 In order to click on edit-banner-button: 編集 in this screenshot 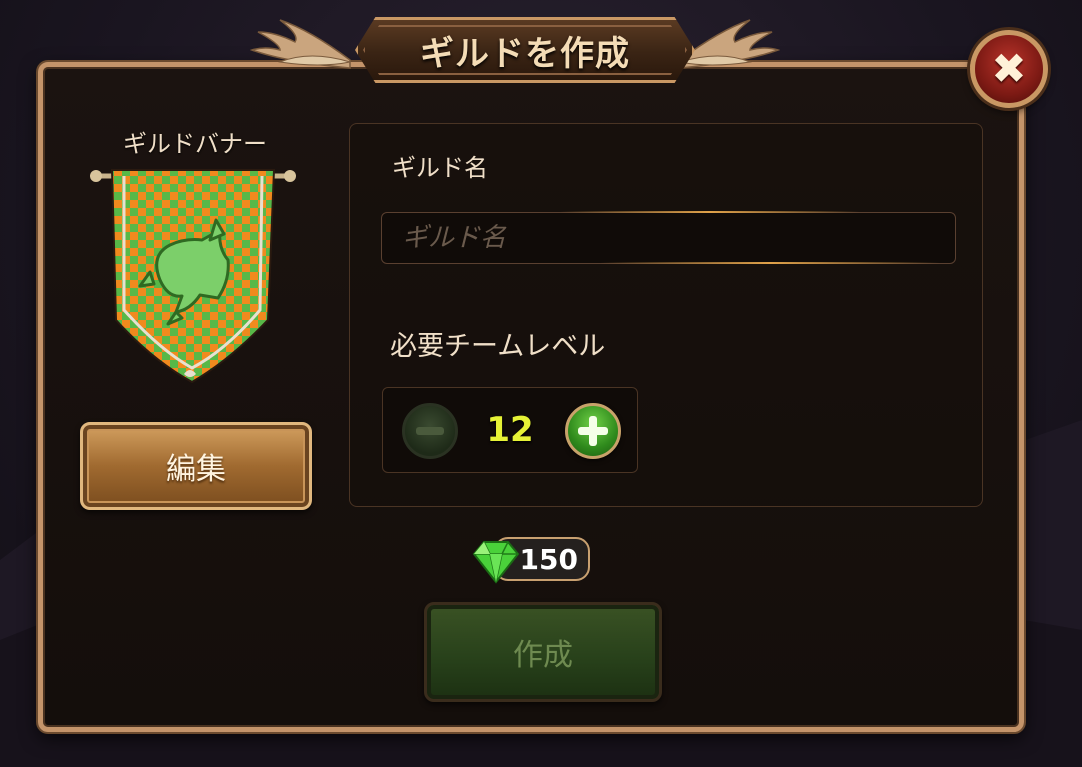, I will do `click(196, 466)`.